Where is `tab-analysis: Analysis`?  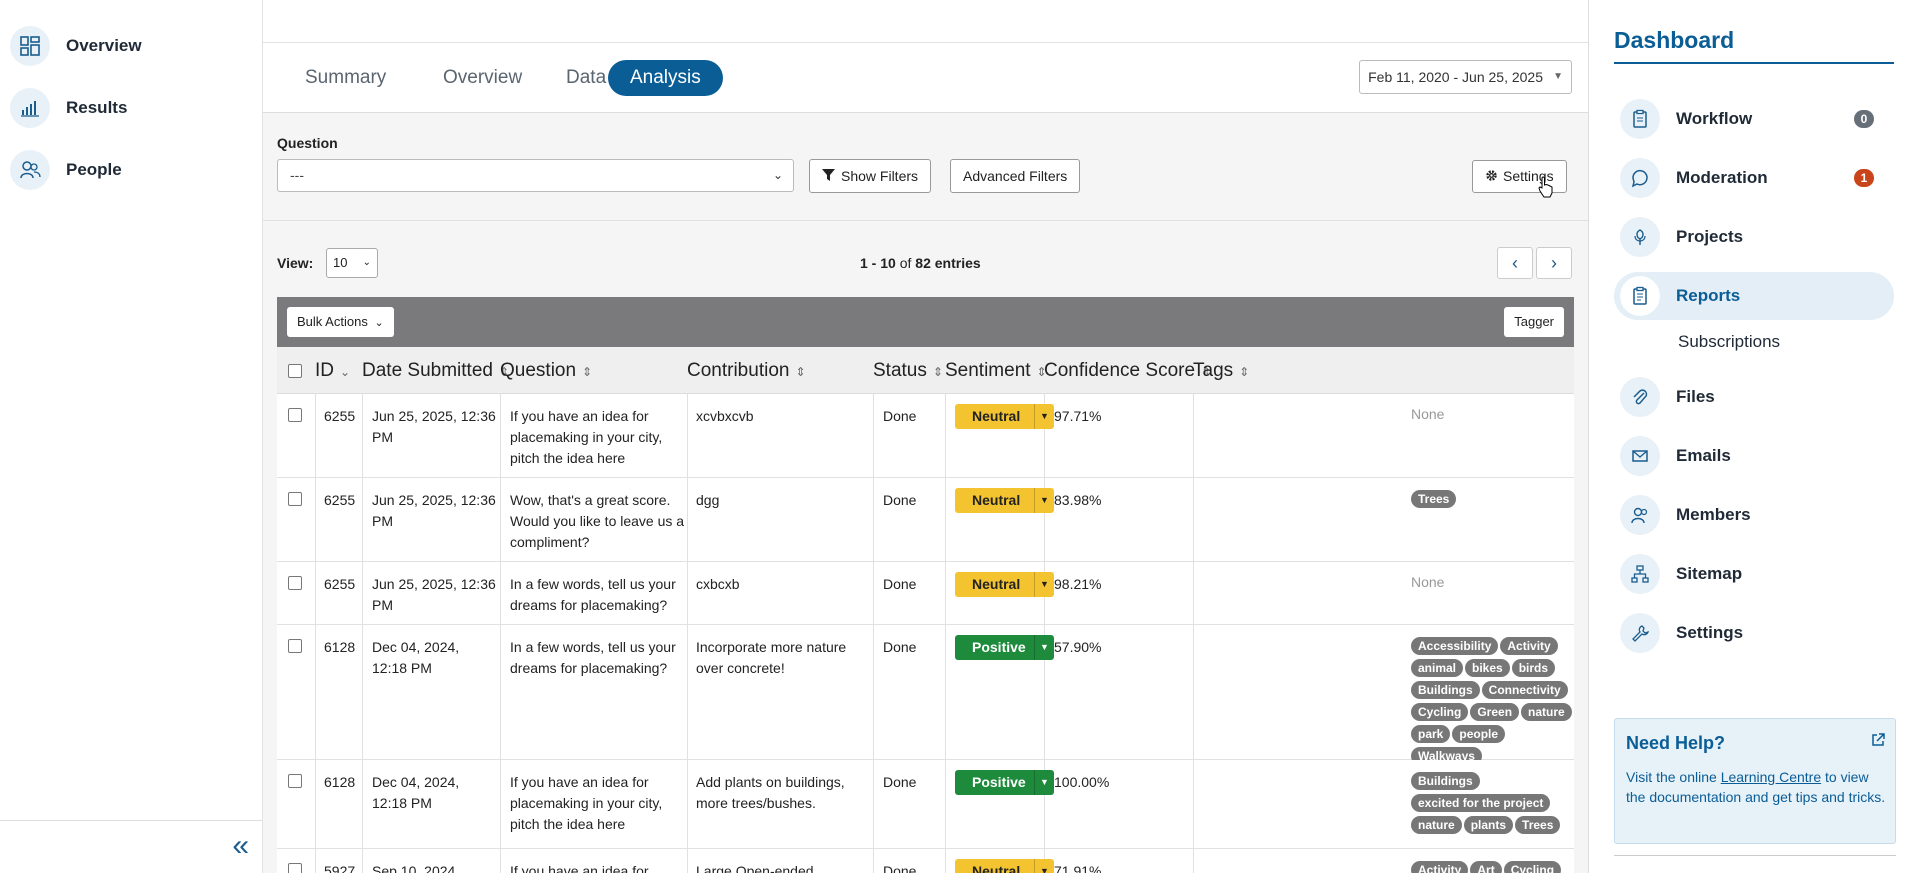 tab-analysis: Analysis is located at coordinates (665, 78).